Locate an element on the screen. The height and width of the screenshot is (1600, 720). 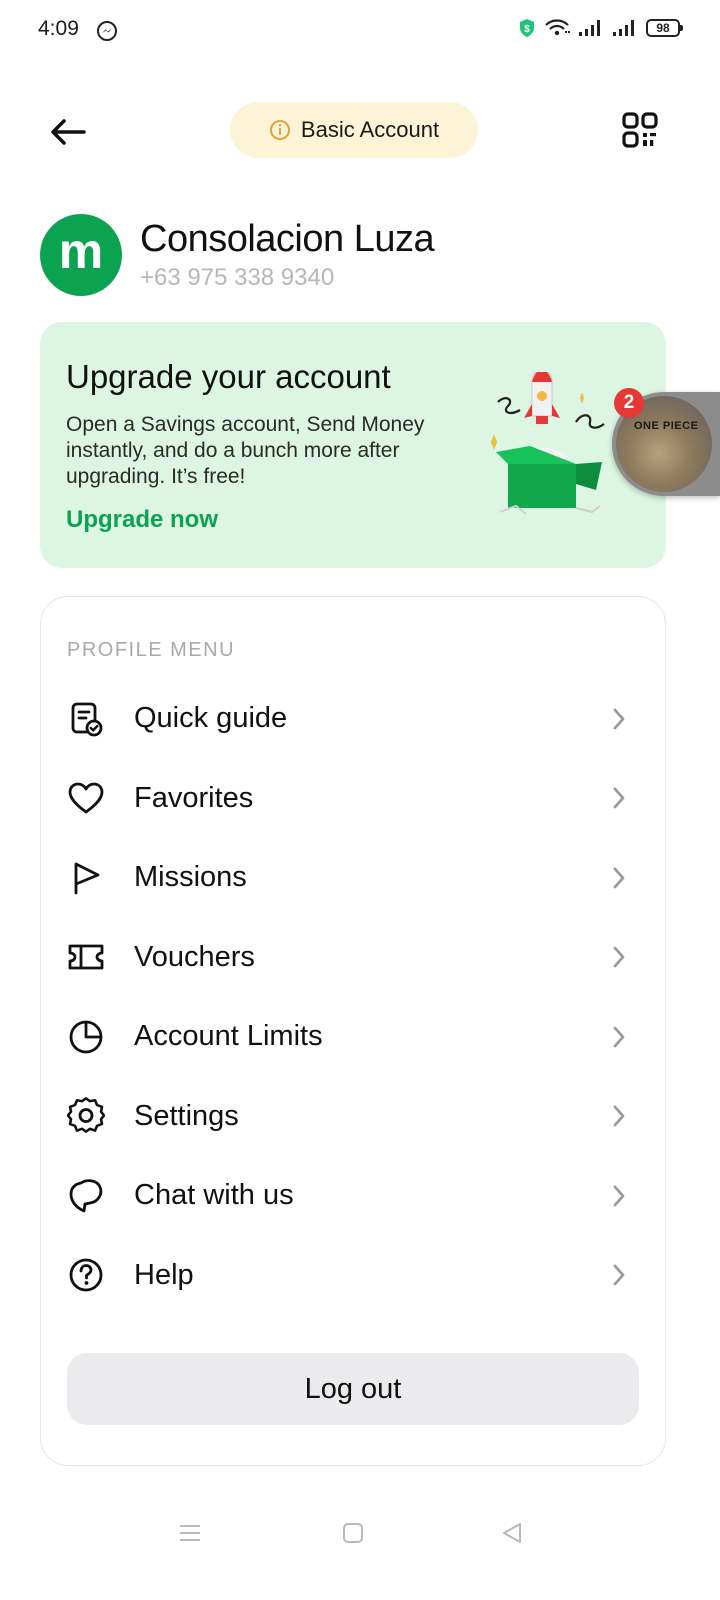
menu-item-help: Help is located at coordinates (353, 1276).